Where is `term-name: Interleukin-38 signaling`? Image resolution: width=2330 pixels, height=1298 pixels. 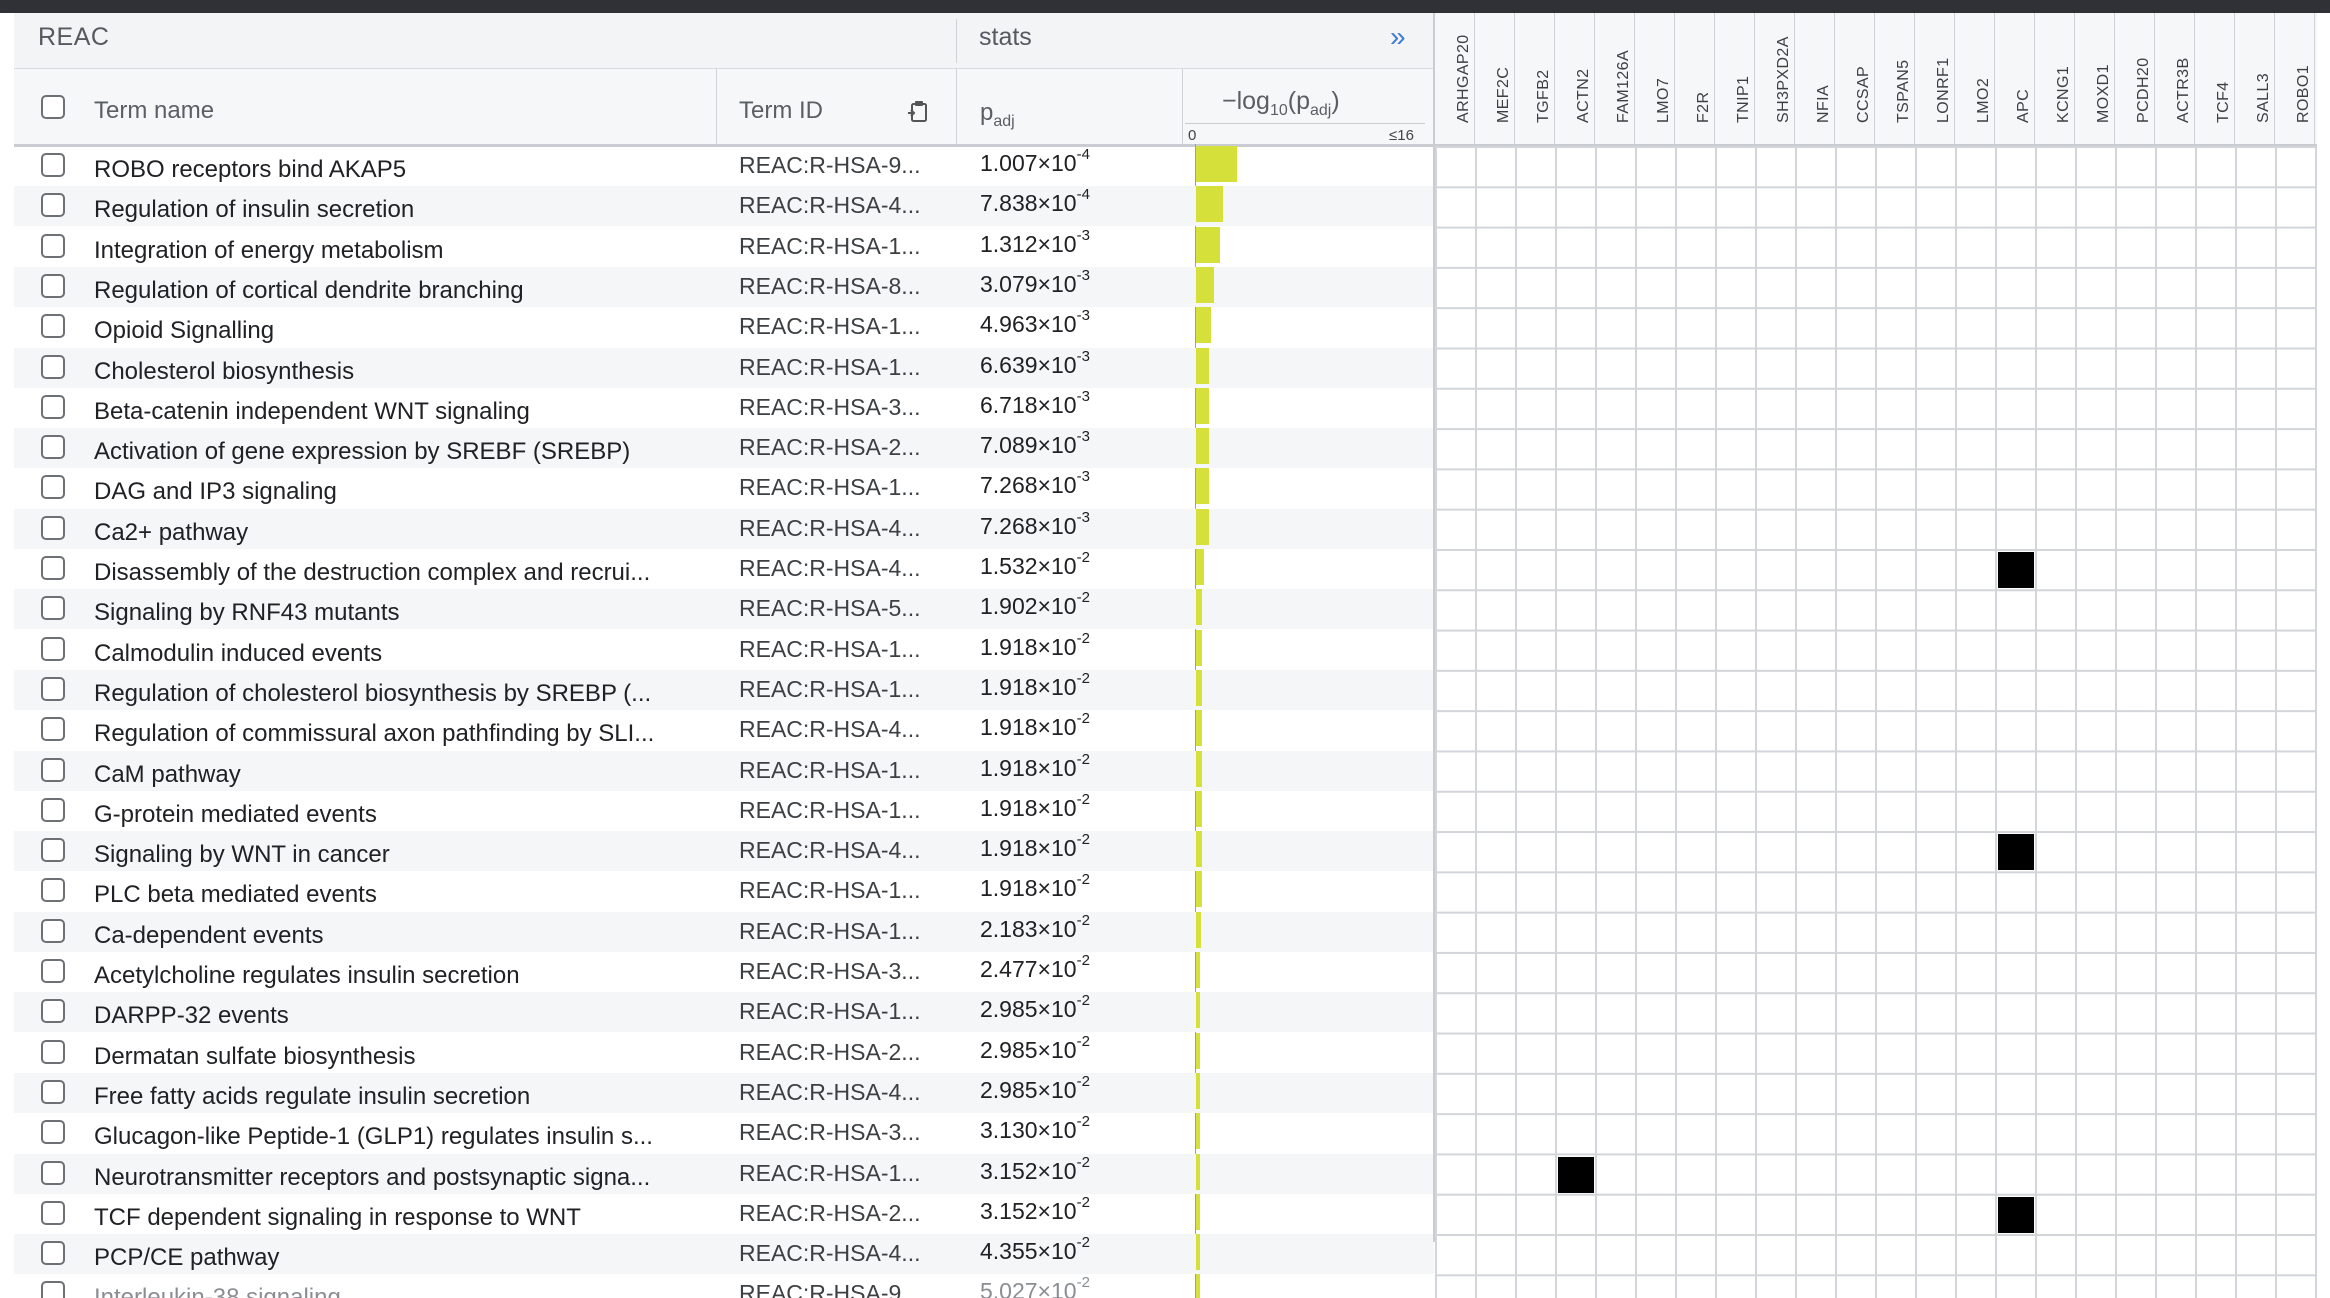
term-name: Interleukin-38 signaling is located at coordinates (217, 1291).